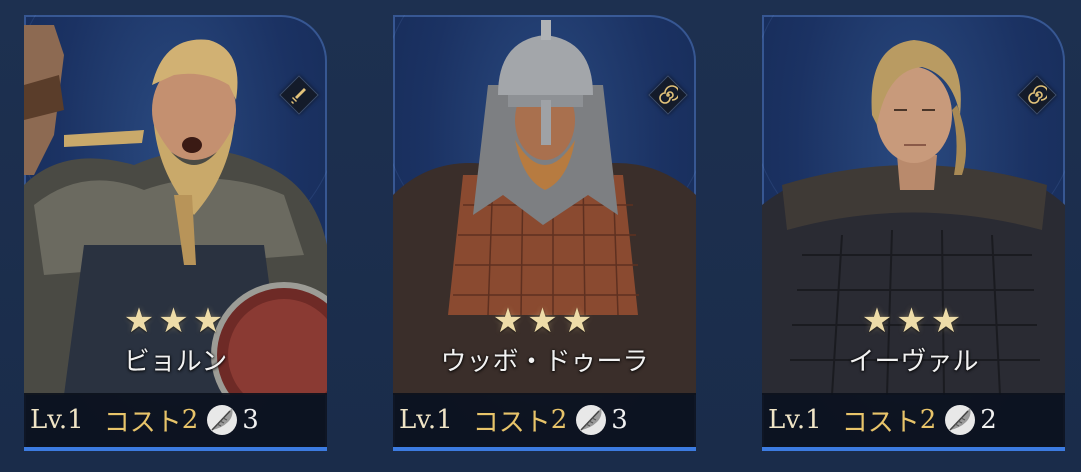 This screenshot has width=1081, height=472. What do you see at coordinates (175, 362) in the screenshot?
I see `hero-name: ビョルン` at bounding box center [175, 362].